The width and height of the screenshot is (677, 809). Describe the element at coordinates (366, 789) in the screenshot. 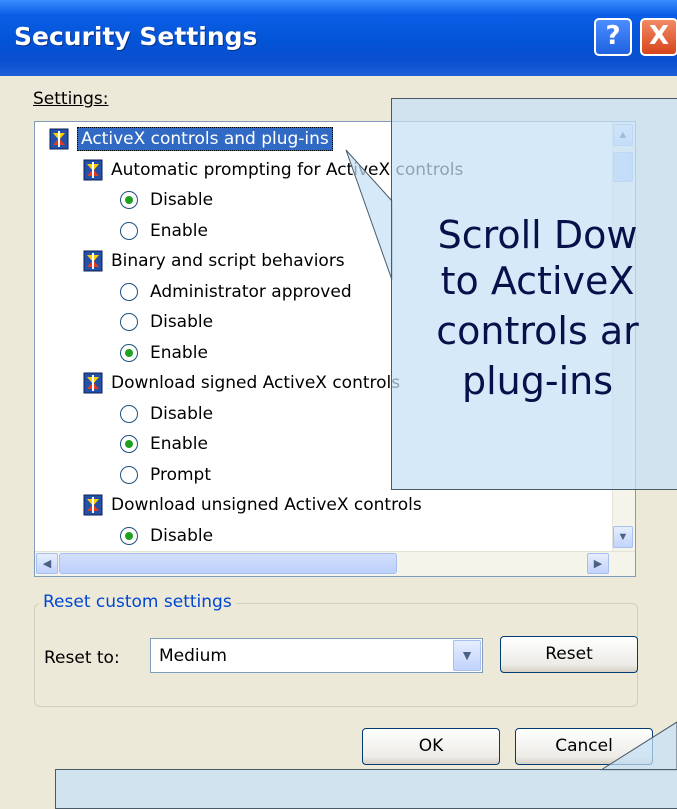

I see `bottom-callout-box` at that location.